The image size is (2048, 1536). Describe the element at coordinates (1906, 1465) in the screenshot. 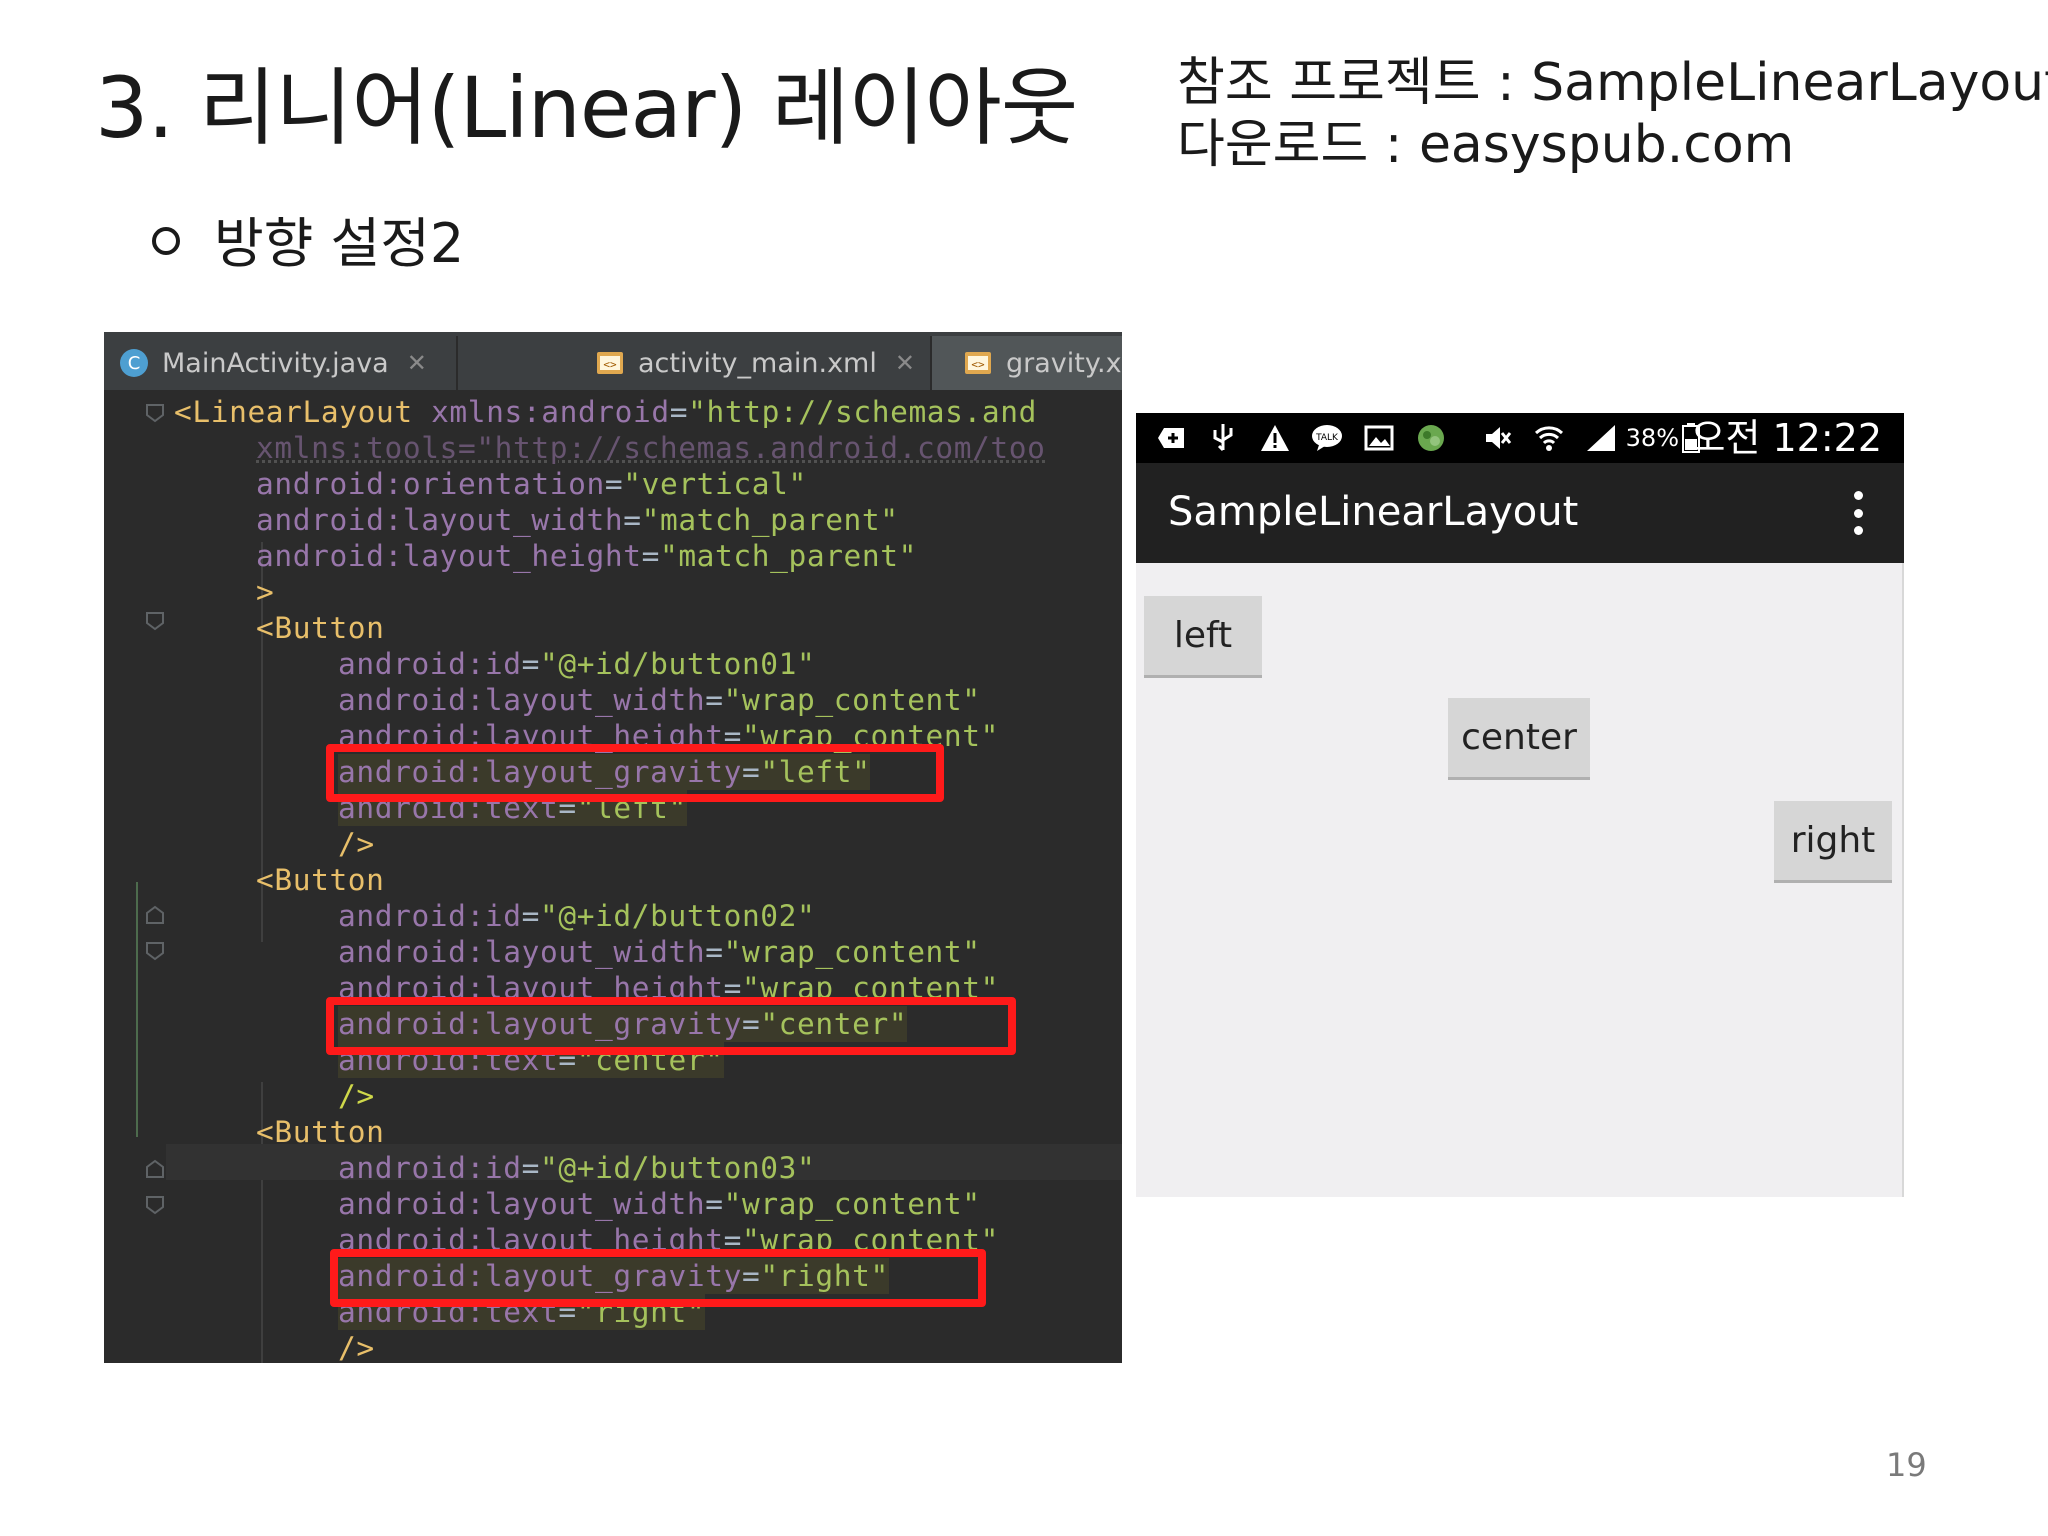

I see `page-number: 19` at that location.